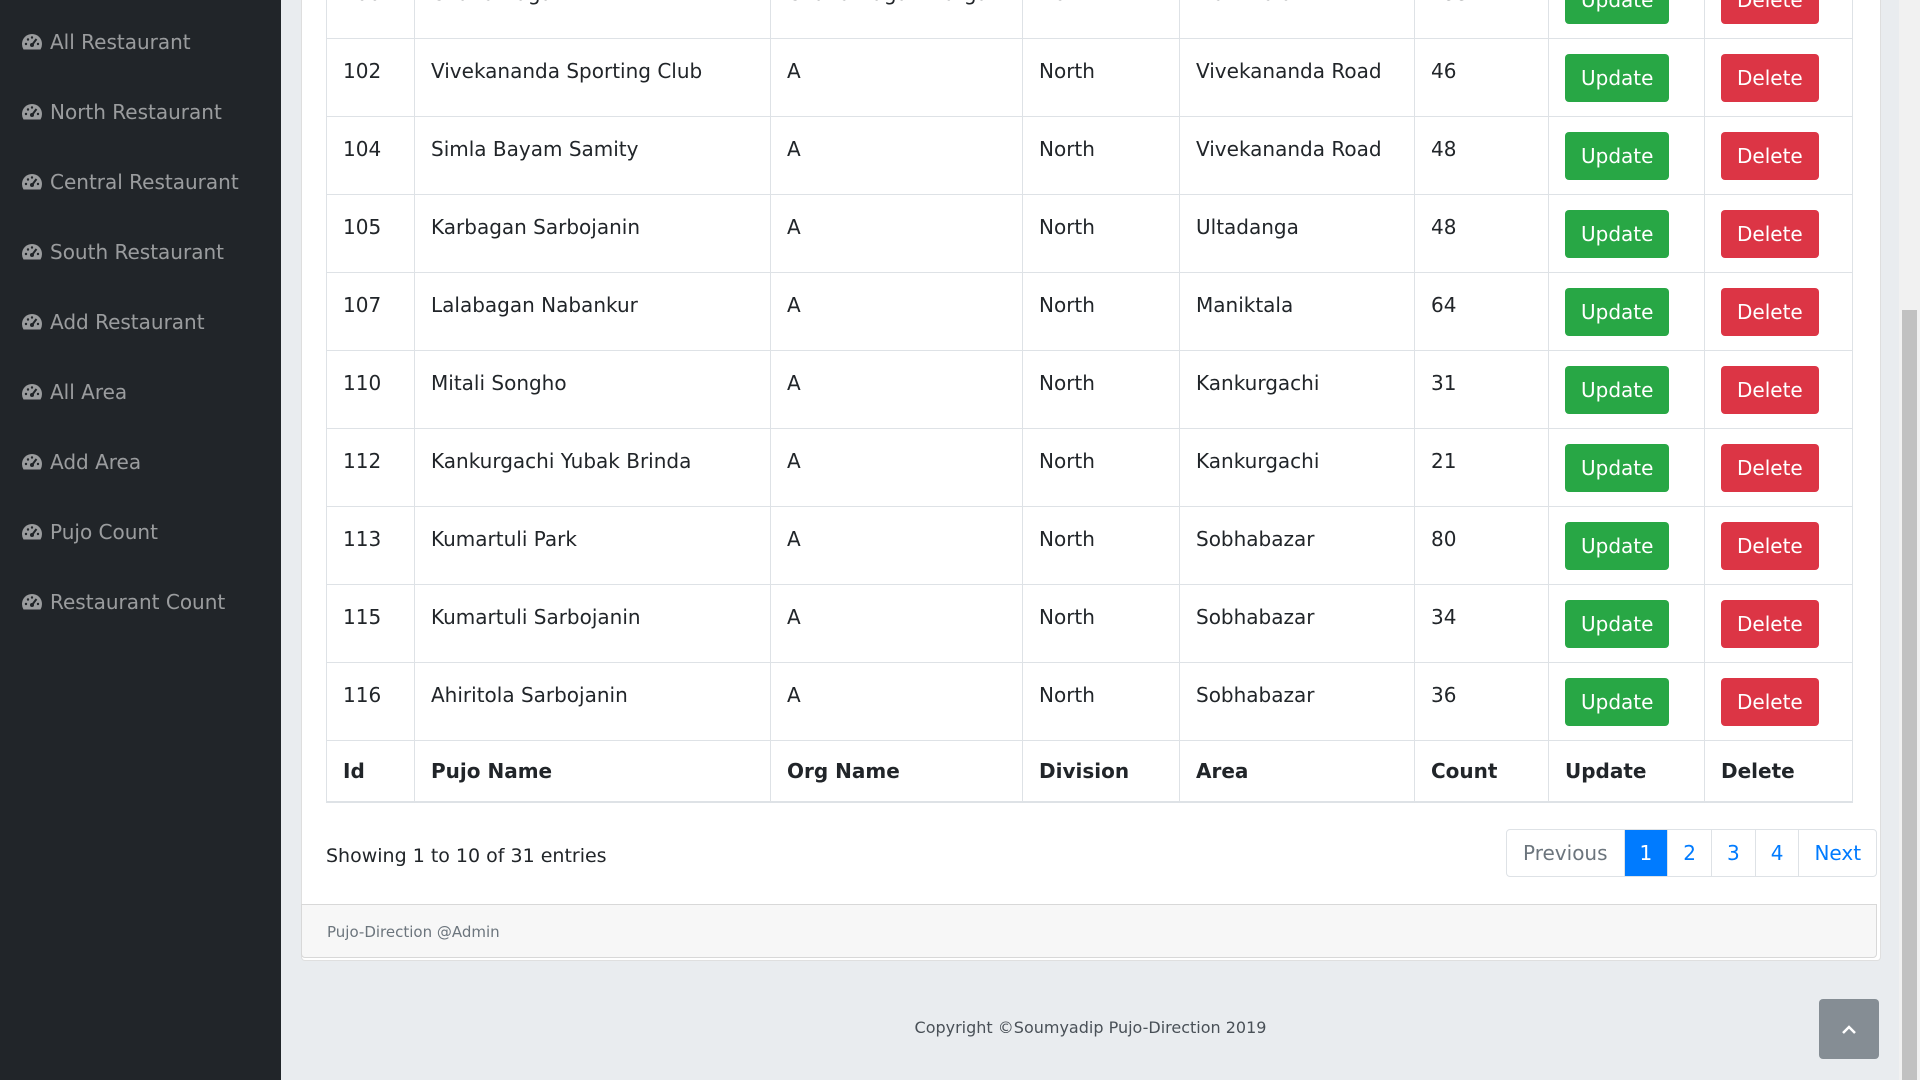 The image size is (1920, 1080). I want to click on cell-id: 107, so click(370, 311).